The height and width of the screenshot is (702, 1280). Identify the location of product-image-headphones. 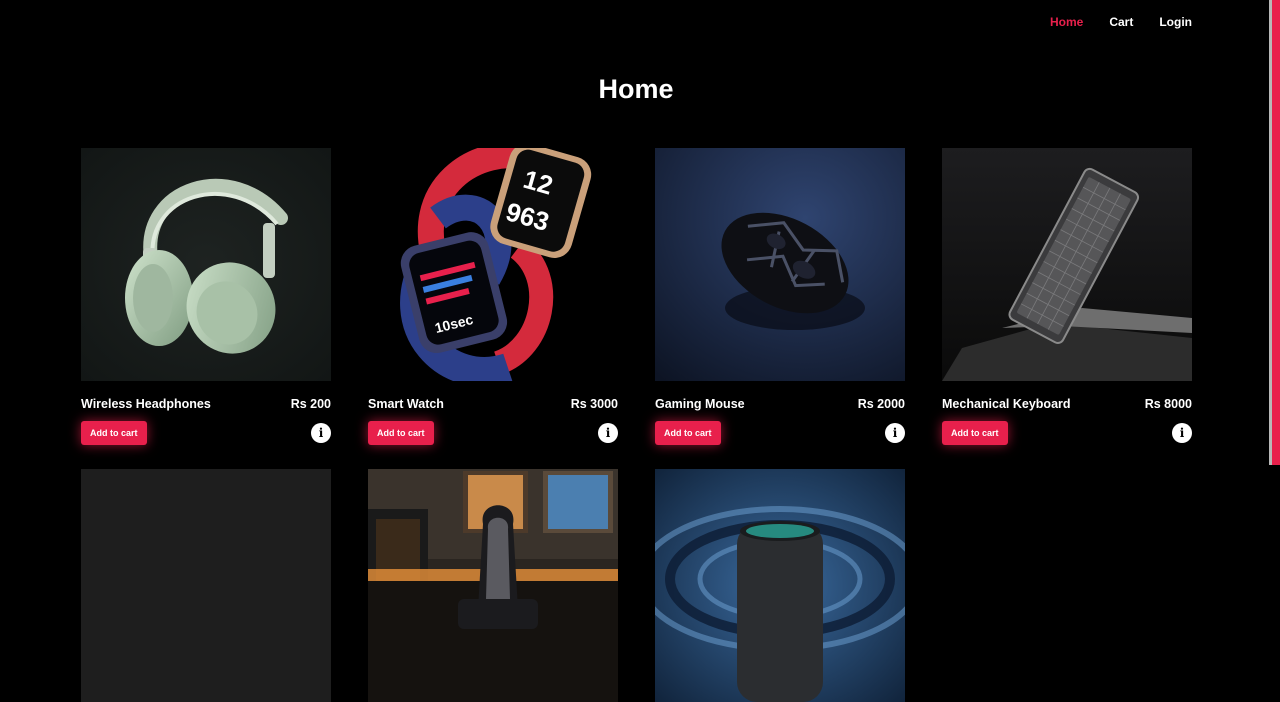
(206, 264).